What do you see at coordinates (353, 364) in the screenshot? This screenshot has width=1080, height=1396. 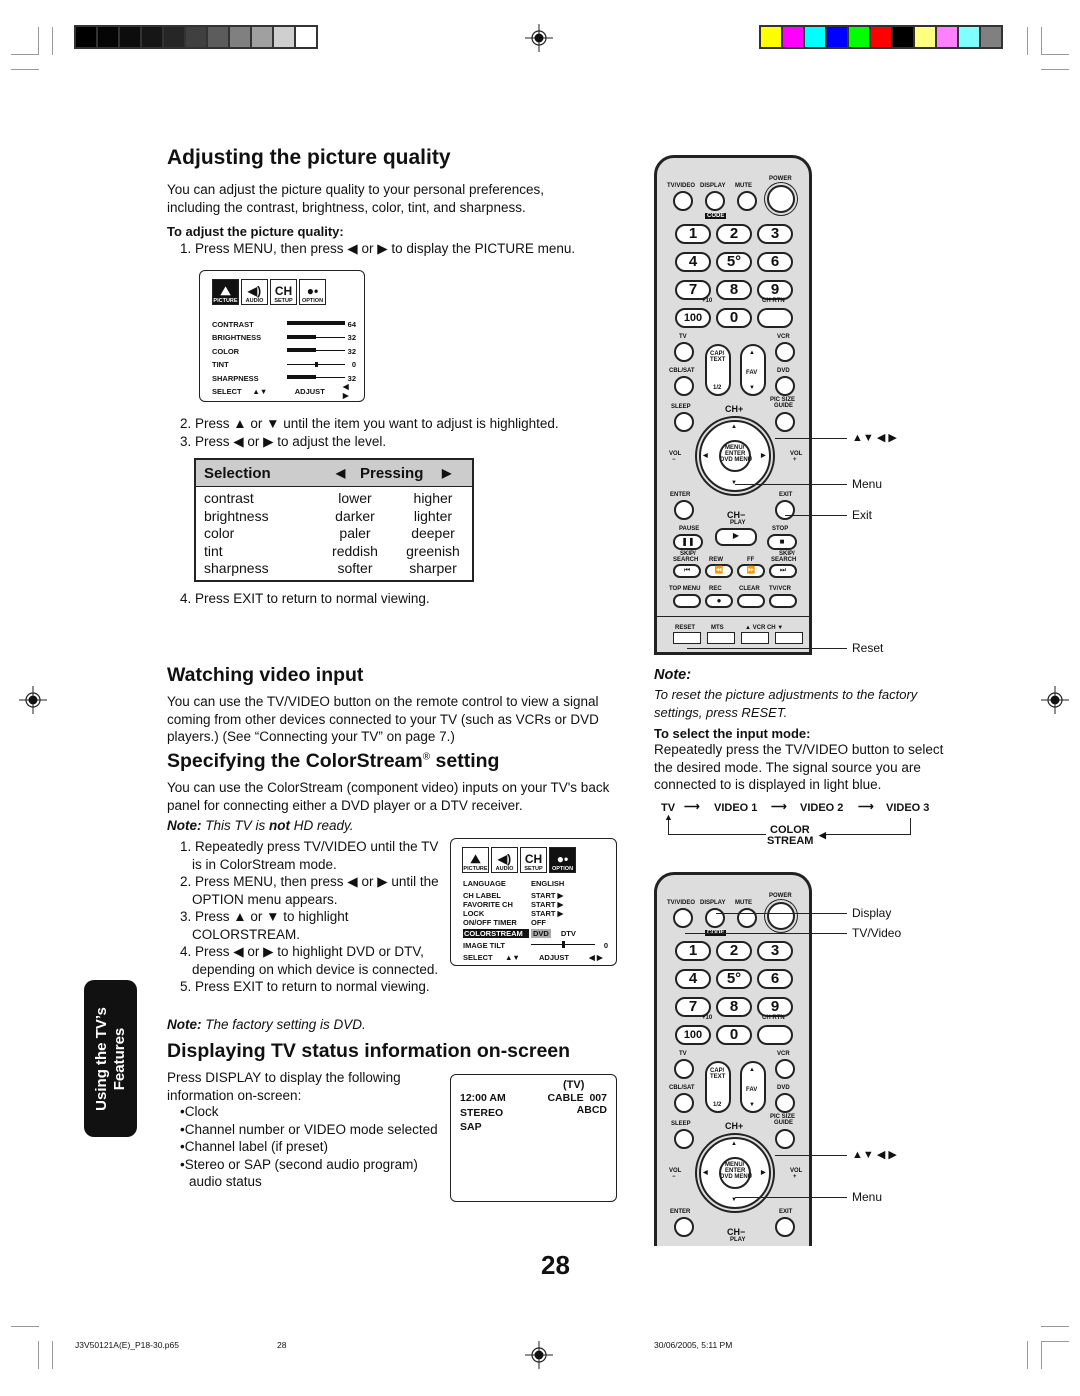 I see `setting-value: 0` at bounding box center [353, 364].